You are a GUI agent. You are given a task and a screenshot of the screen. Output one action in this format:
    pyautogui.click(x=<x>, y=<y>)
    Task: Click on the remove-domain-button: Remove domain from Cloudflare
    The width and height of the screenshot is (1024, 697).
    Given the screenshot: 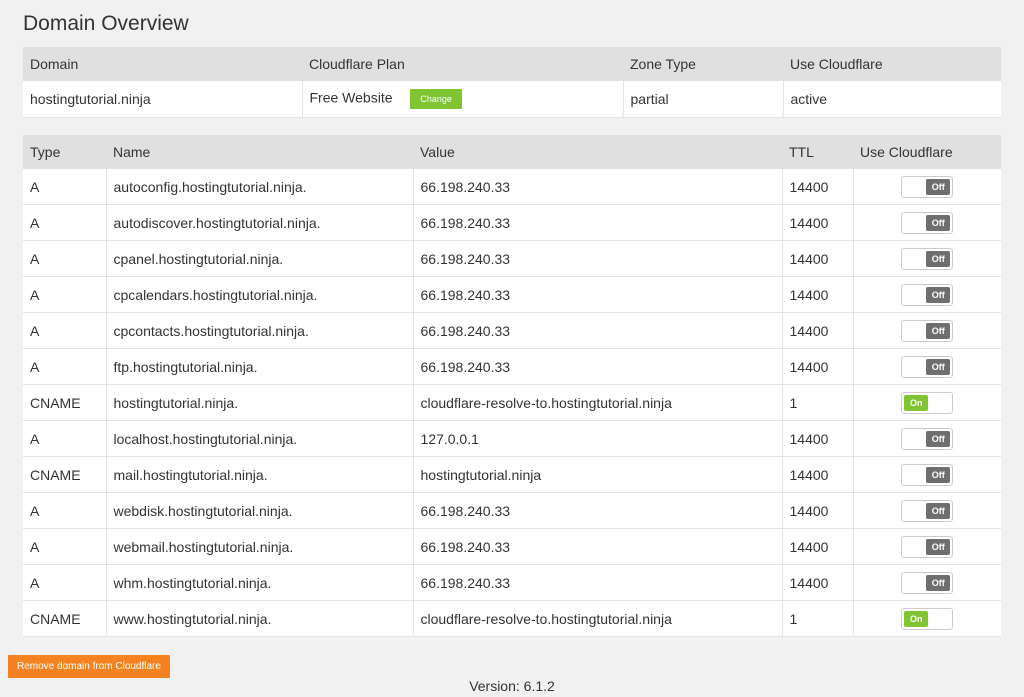 What is the action you would take?
    pyautogui.click(x=89, y=666)
    